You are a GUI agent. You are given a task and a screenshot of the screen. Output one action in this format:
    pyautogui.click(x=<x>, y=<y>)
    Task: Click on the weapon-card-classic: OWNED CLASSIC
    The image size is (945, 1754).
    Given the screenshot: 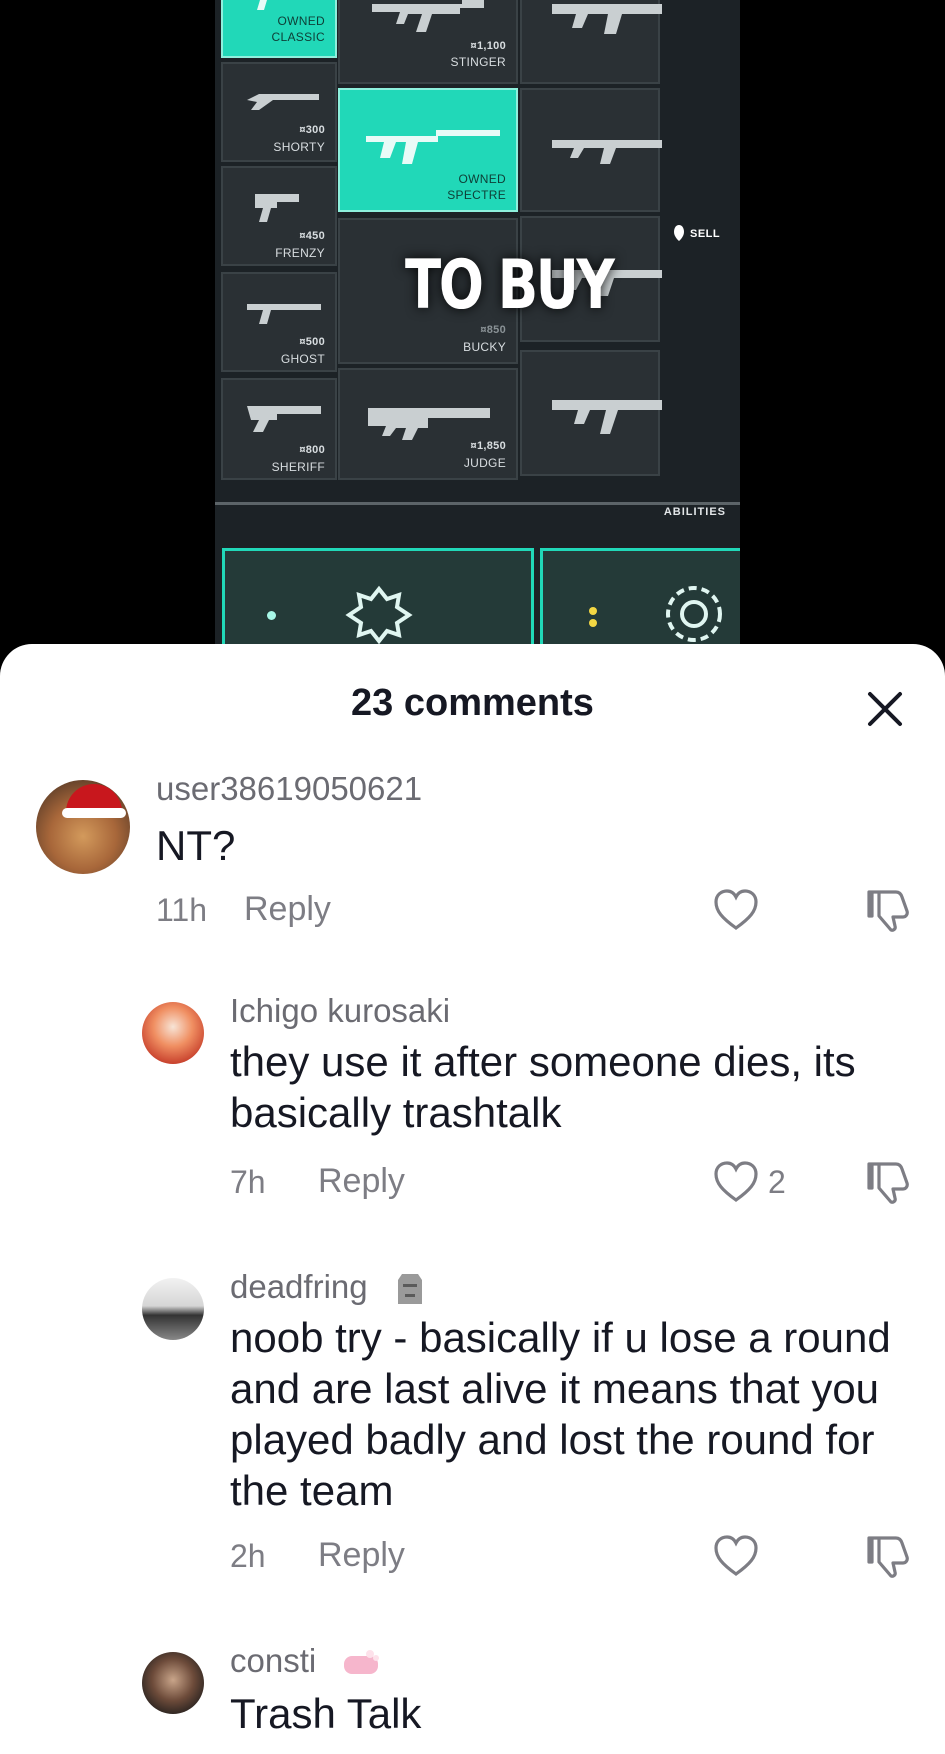 What is the action you would take?
    pyautogui.click(x=279, y=29)
    